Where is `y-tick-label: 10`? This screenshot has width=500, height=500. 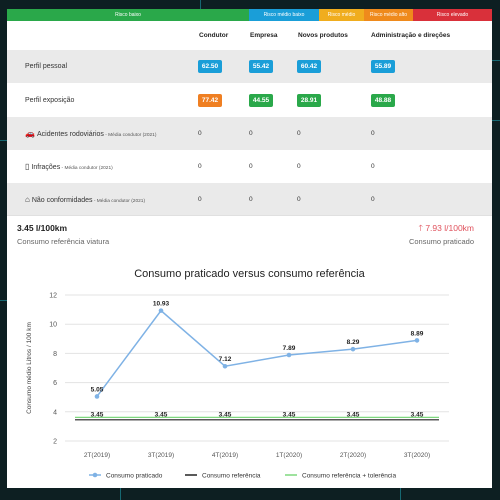
y-tick-label: 10 is located at coordinates (53, 325).